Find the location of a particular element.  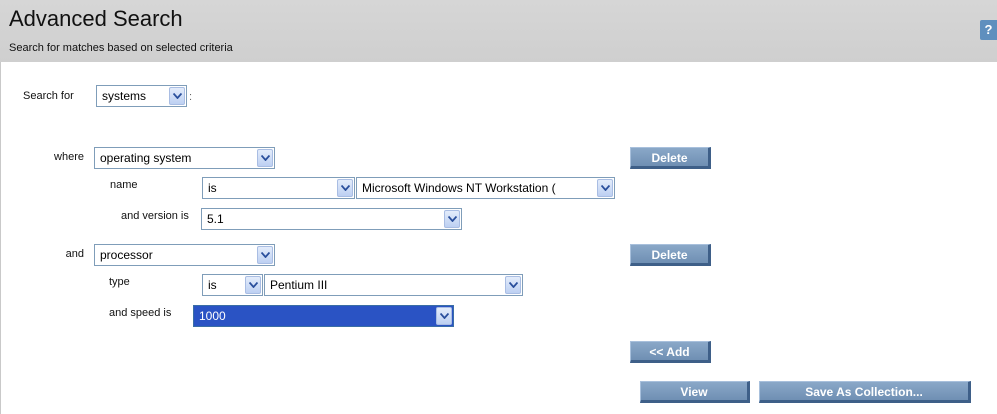

criterion-connector-where: where is located at coordinates (69, 157).